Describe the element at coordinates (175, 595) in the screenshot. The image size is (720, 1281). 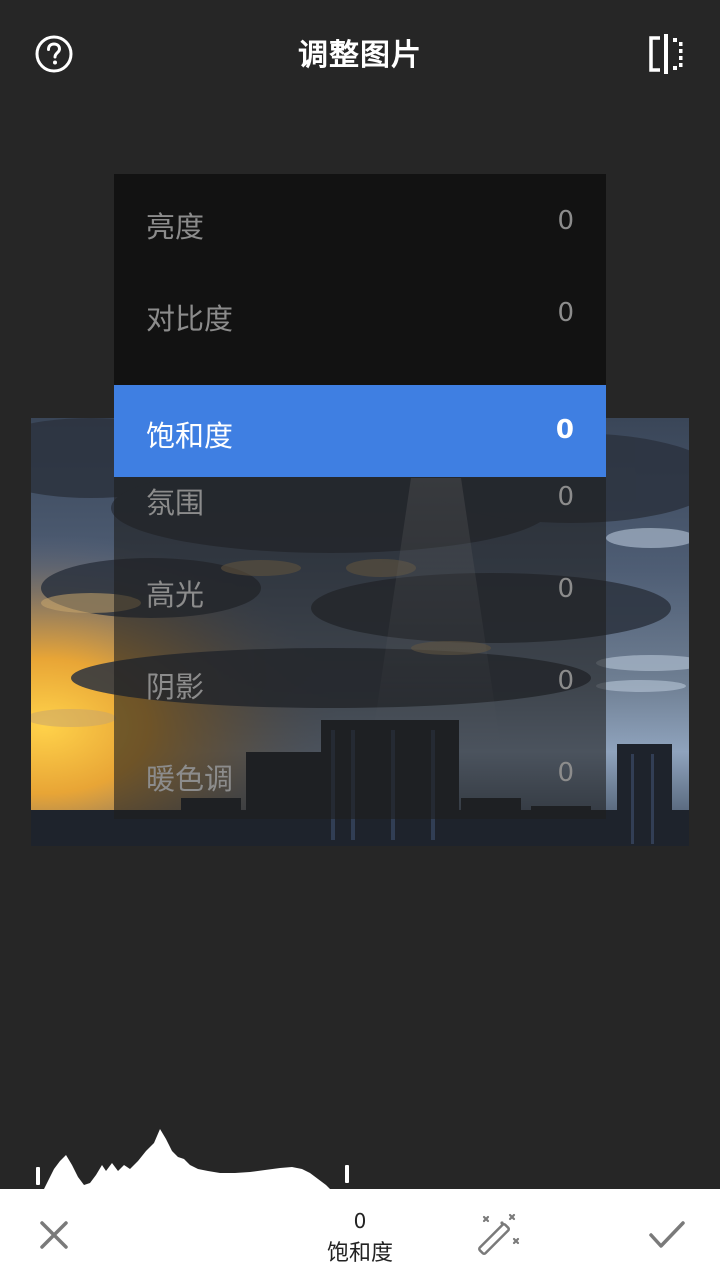
I see `menu-item-label: 高光` at that location.